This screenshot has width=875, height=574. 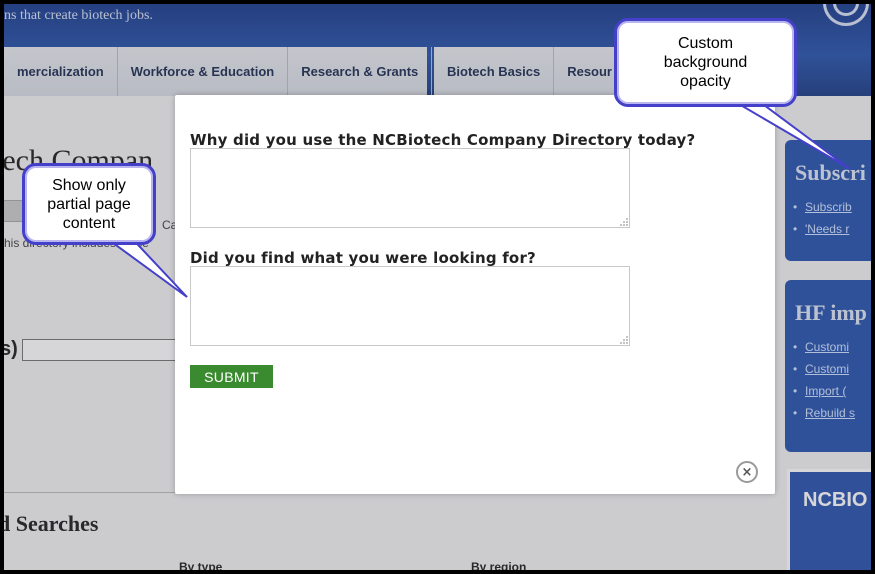 I want to click on callout-partial-content-text: Show only partial page content, so click(x=89, y=204).